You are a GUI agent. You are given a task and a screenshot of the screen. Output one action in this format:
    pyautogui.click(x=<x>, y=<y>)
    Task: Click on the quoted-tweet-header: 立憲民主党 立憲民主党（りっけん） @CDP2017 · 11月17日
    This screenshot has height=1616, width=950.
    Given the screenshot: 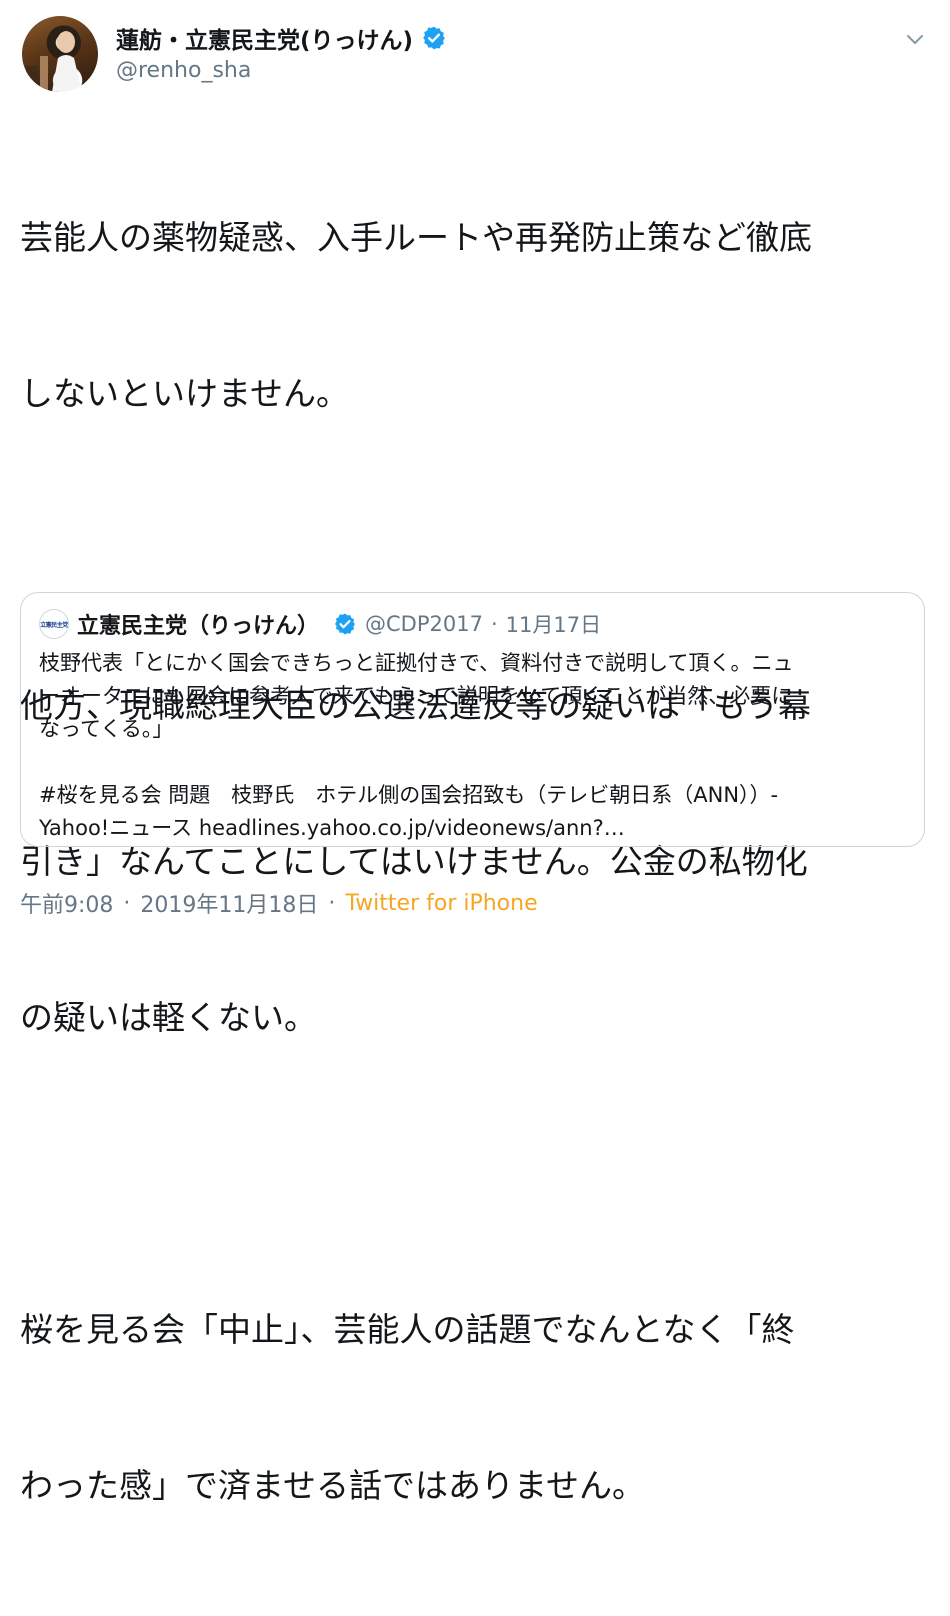 What is the action you would take?
    pyautogui.click(x=320, y=624)
    